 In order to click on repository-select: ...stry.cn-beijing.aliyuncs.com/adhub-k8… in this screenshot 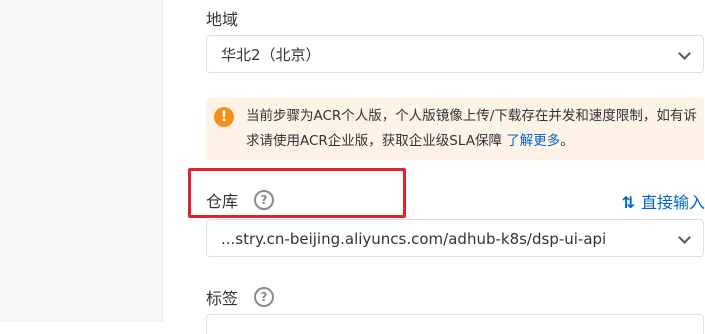, I will do `click(455, 238)`.